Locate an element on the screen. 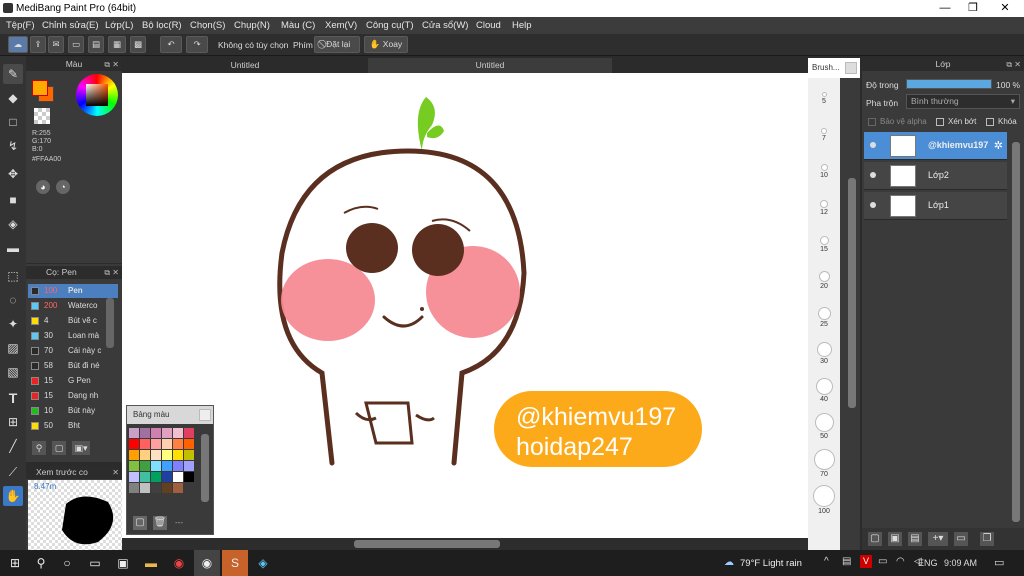  bucket-tool-icon: ◈ is located at coordinates (13, 224).